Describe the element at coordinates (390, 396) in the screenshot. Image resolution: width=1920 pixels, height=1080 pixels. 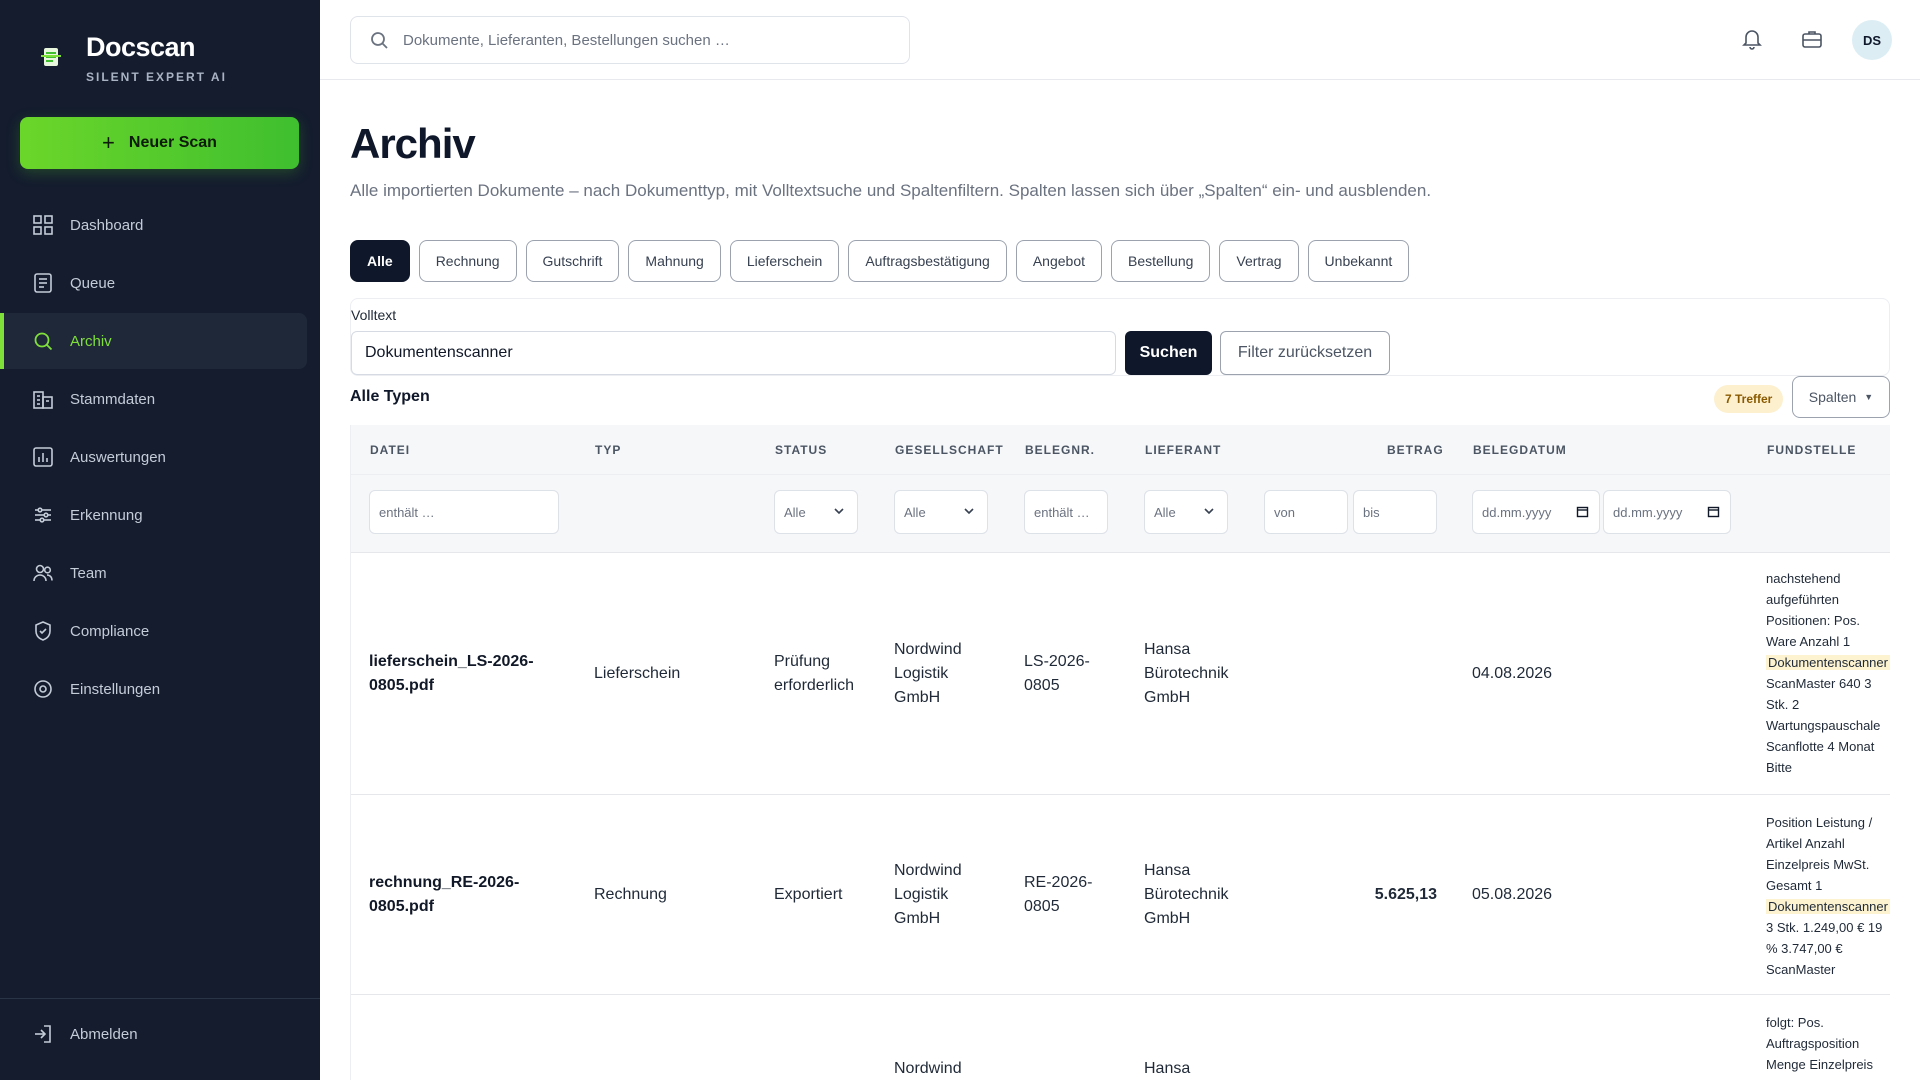
I see `section-title: Alle Typen` at that location.